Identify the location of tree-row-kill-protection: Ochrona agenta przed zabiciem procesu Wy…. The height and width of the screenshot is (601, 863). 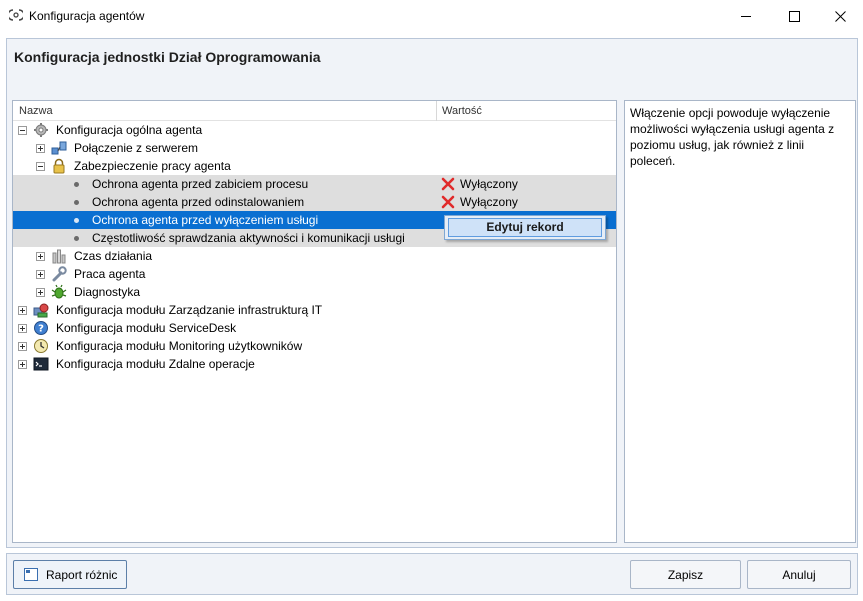
(314, 184).